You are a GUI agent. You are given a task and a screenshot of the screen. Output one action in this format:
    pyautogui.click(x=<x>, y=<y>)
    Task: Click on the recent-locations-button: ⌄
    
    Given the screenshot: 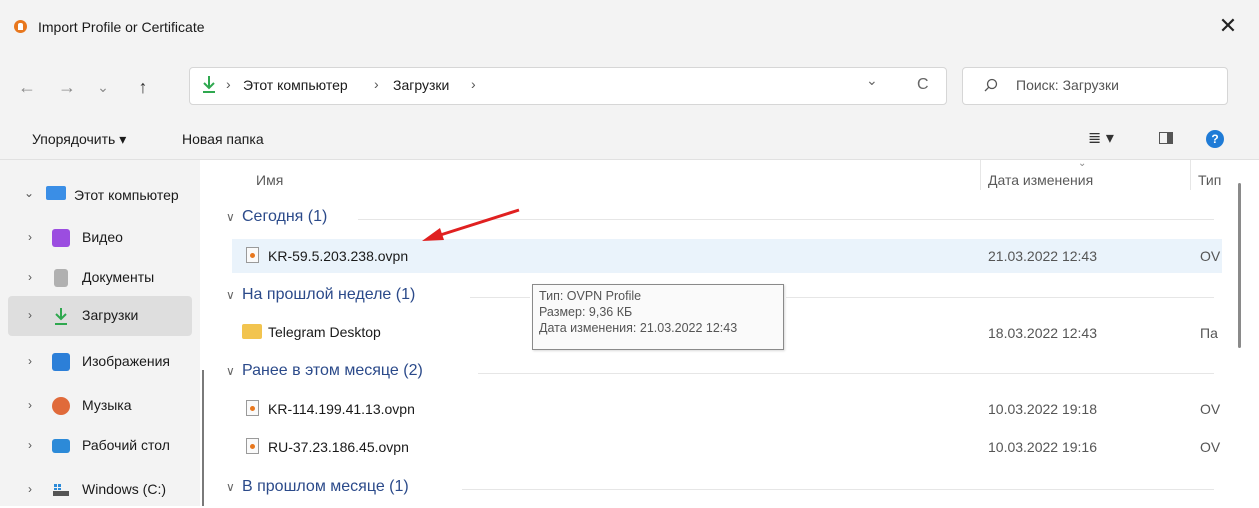 What is the action you would take?
    pyautogui.click(x=103, y=87)
    